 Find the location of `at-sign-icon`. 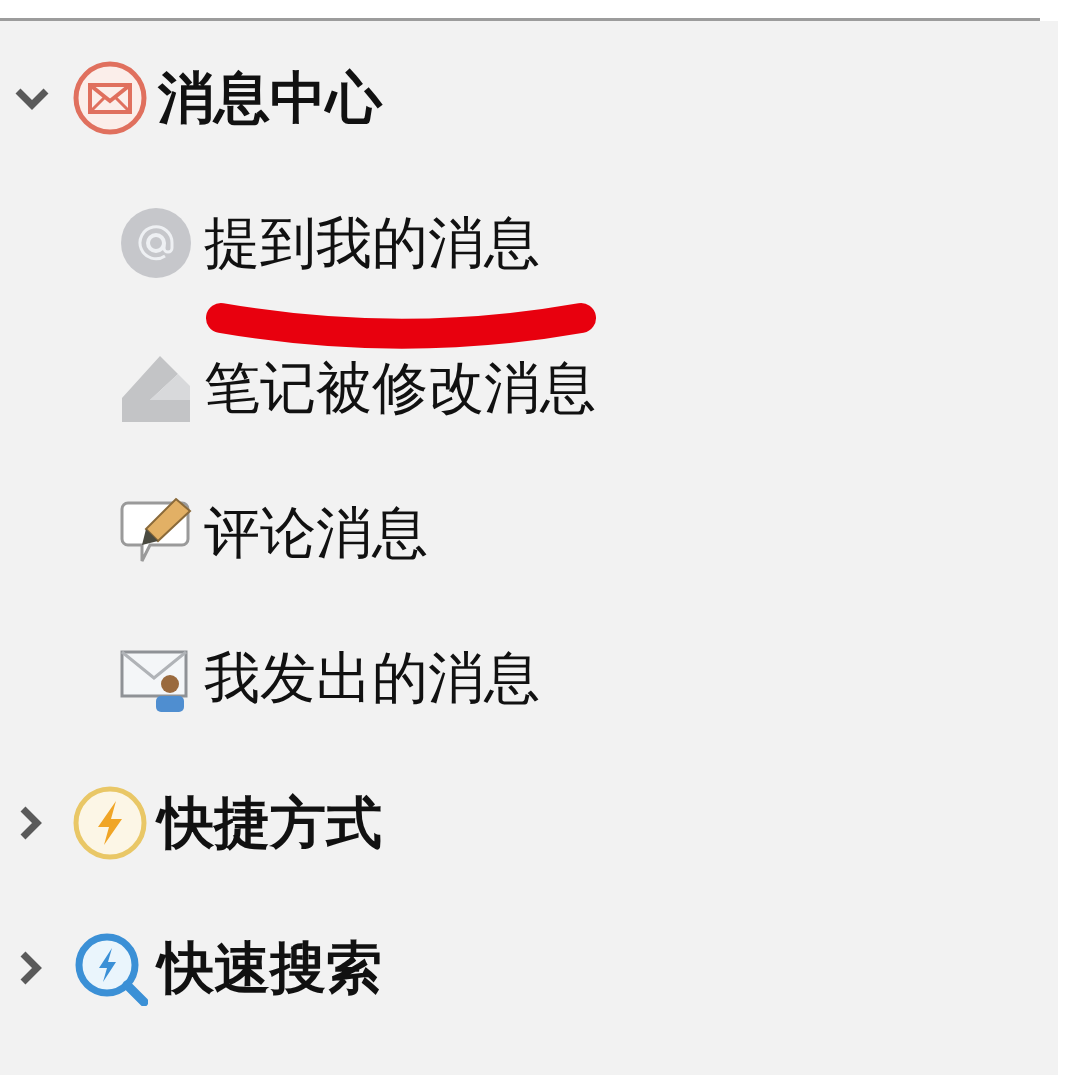

at-sign-icon is located at coordinates (156, 242).